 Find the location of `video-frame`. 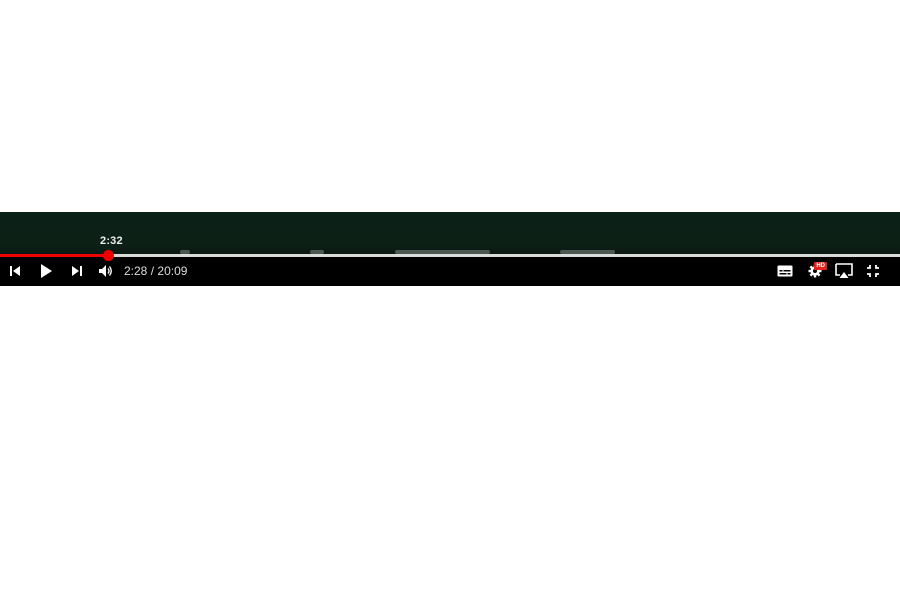

video-frame is located at coordinates (450, 235).